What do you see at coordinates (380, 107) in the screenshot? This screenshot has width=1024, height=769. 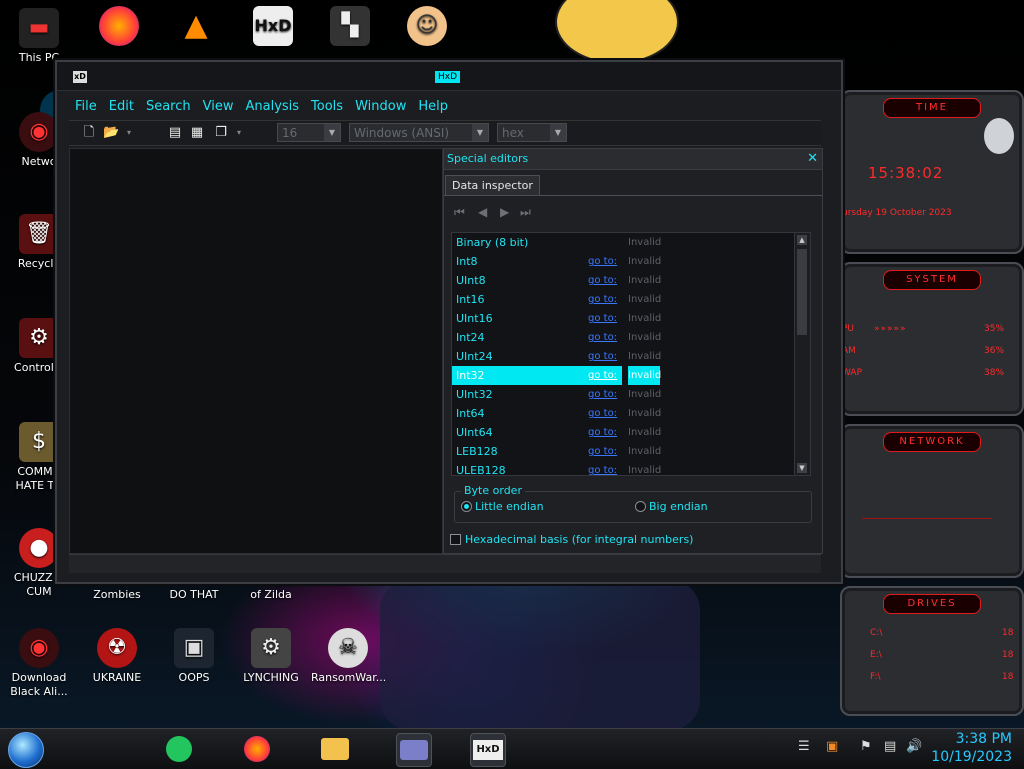 I see `menu-window: Window` at bounding box center [380, 107].